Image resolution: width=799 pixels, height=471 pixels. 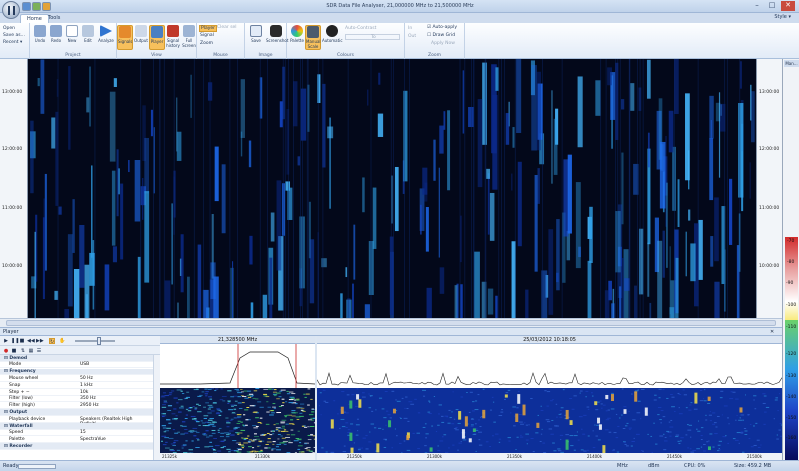 I want to click on screenshot-button: Screenshot, so click(x=277, y=37).